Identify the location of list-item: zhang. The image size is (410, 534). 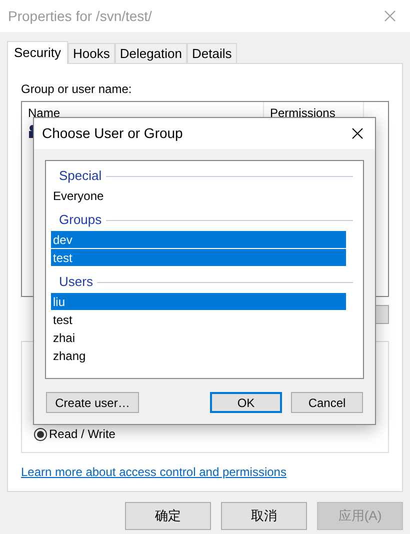
(198, 355).